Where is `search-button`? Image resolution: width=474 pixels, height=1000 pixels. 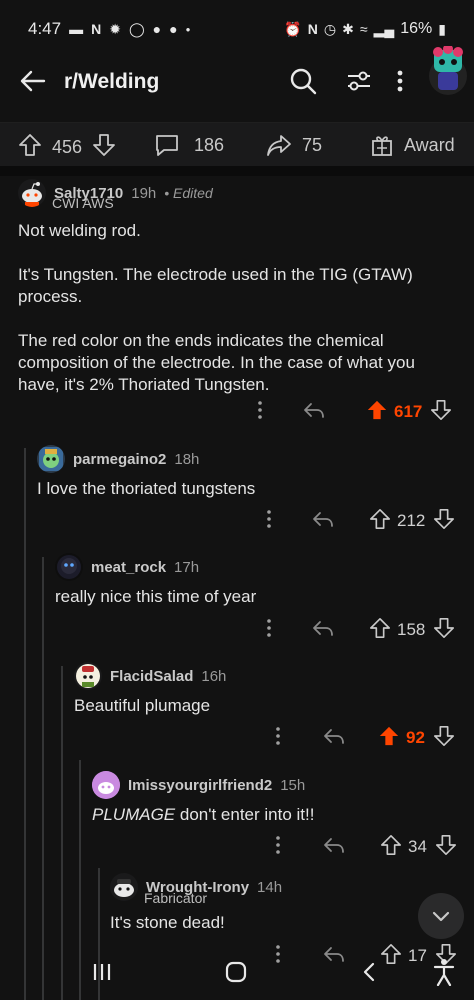 search-button is located at coordinates (303, 81).